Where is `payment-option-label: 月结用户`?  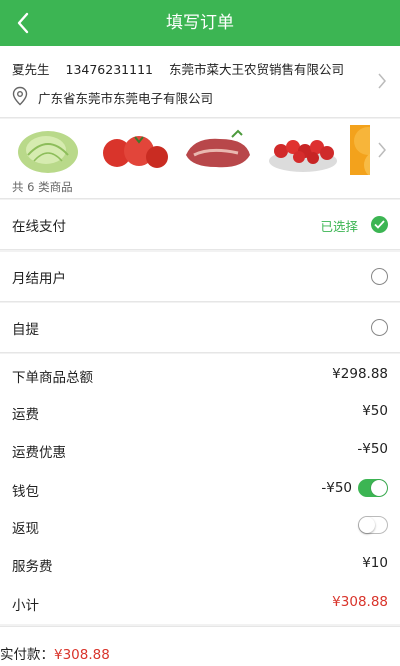 payment-option-label: 月结用户 is located at coordinates (39, 279).